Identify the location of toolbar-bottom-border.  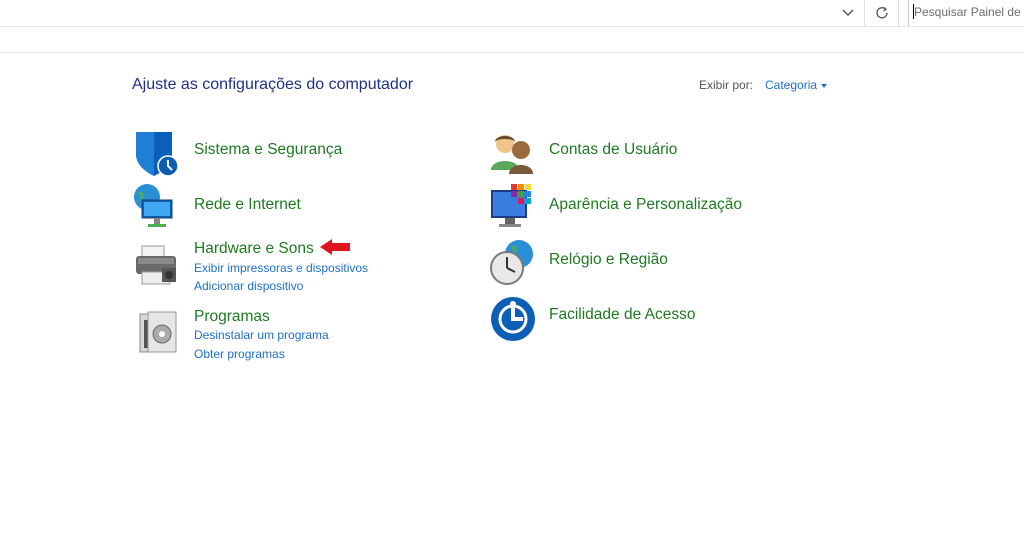
(512, 52).